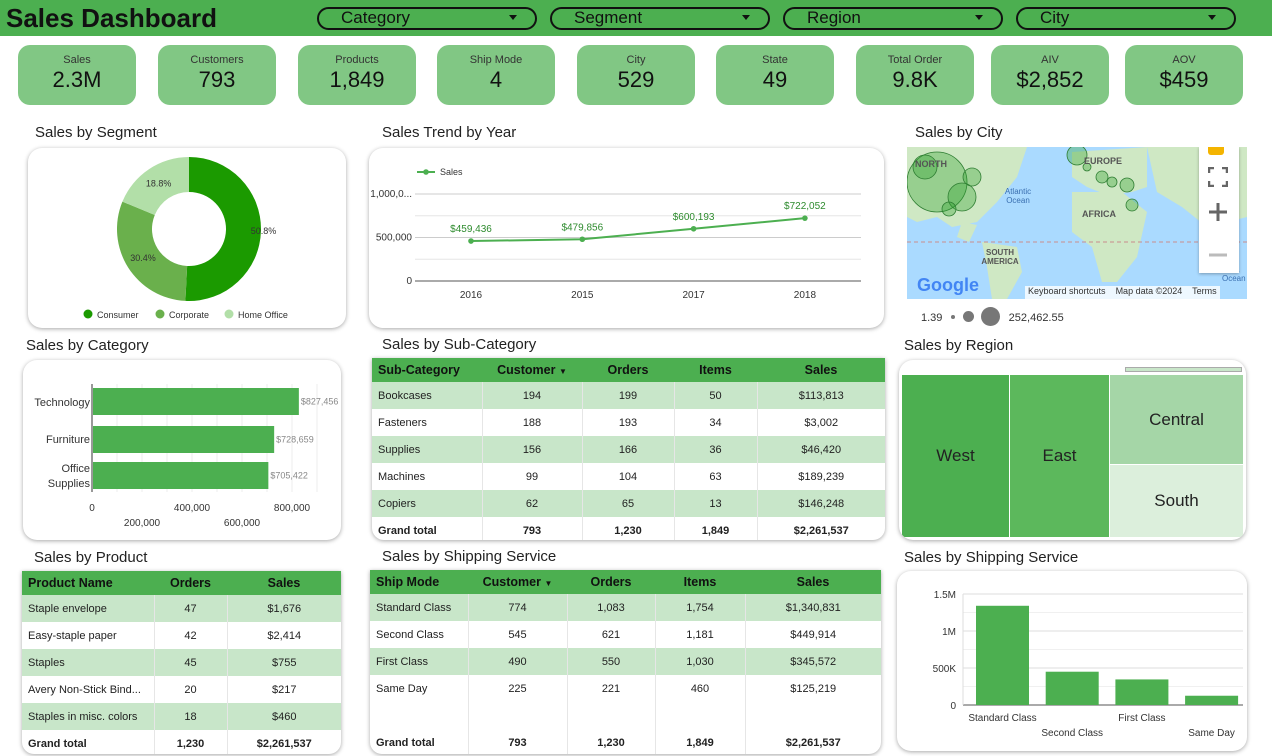 This screenshot has height=756, width=1272. I want to click on table-row: Supplies 156 166 36 $46,420, so click(628, 449).